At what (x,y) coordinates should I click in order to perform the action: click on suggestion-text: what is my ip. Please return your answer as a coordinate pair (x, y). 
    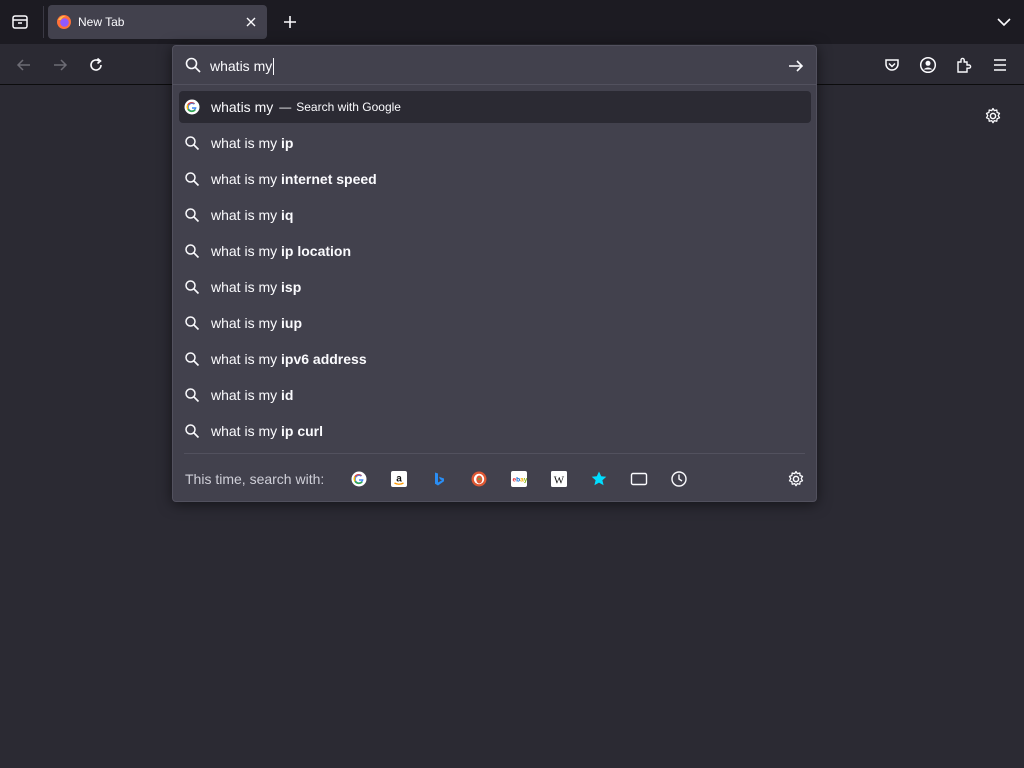
    Looking at the image, I should click on (252, 143).